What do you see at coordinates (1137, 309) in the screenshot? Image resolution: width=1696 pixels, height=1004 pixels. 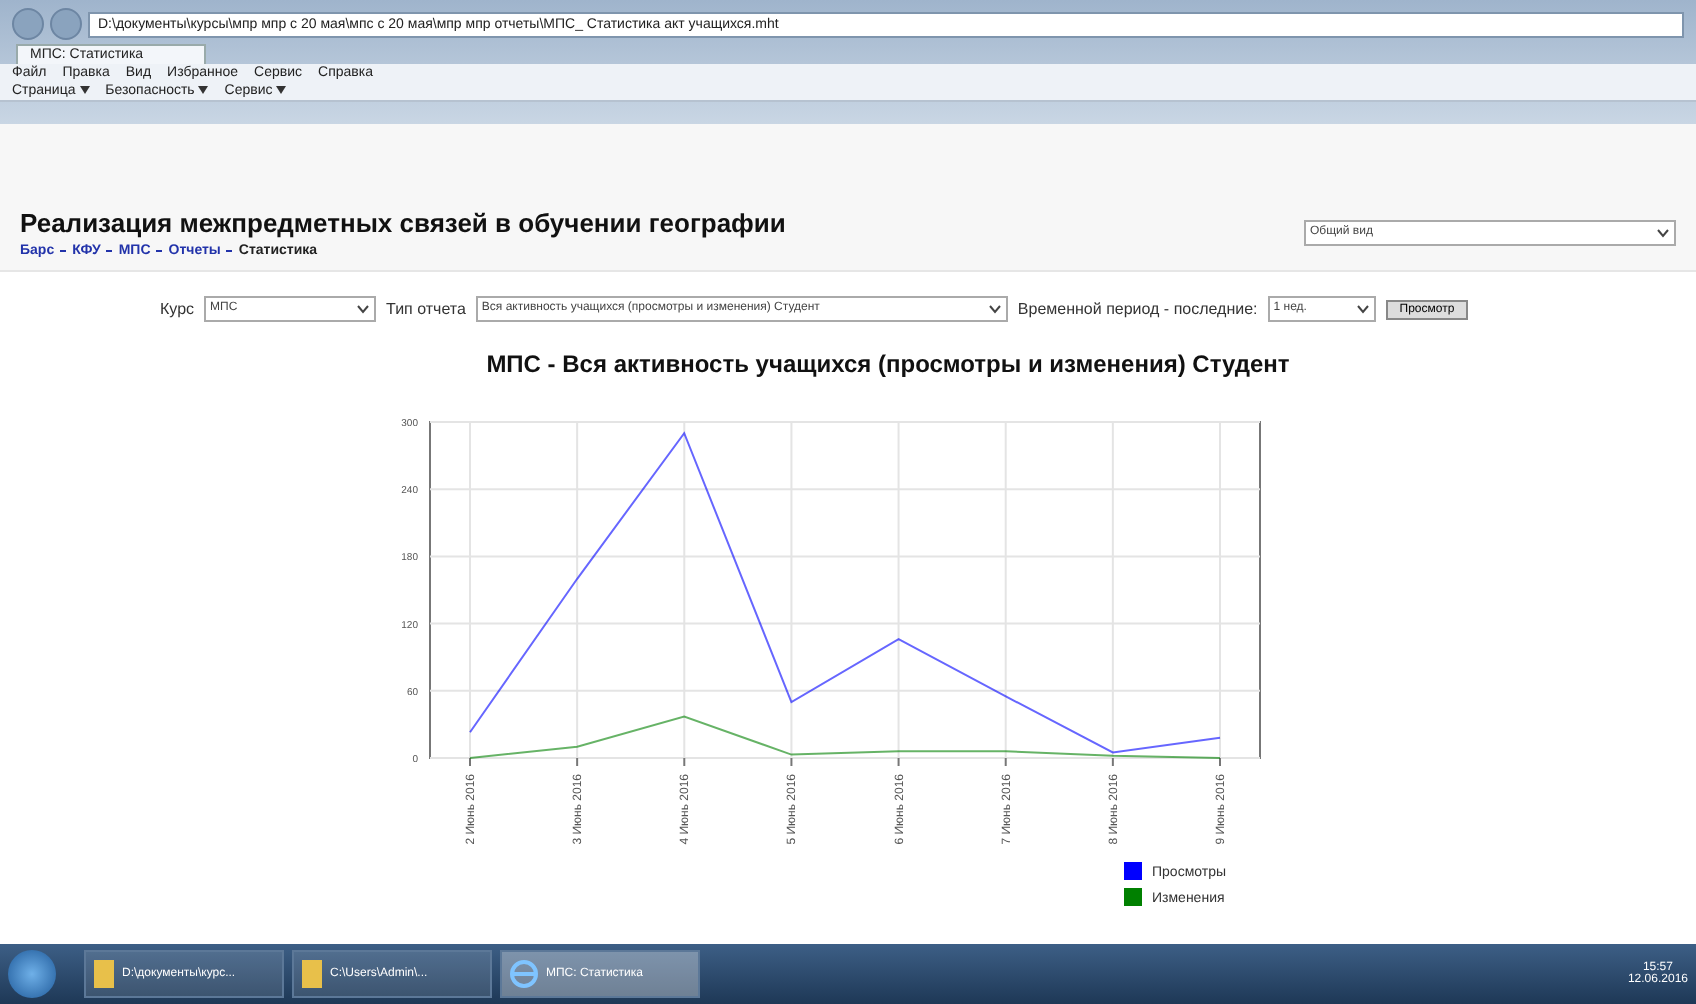 I see `filter-label: Временной период - последние:` at bounding box center [1137, 309].